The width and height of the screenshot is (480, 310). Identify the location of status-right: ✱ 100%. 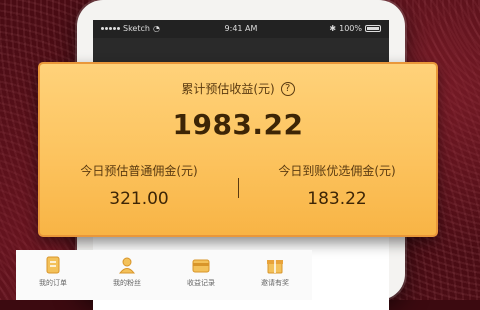
(355, 28).